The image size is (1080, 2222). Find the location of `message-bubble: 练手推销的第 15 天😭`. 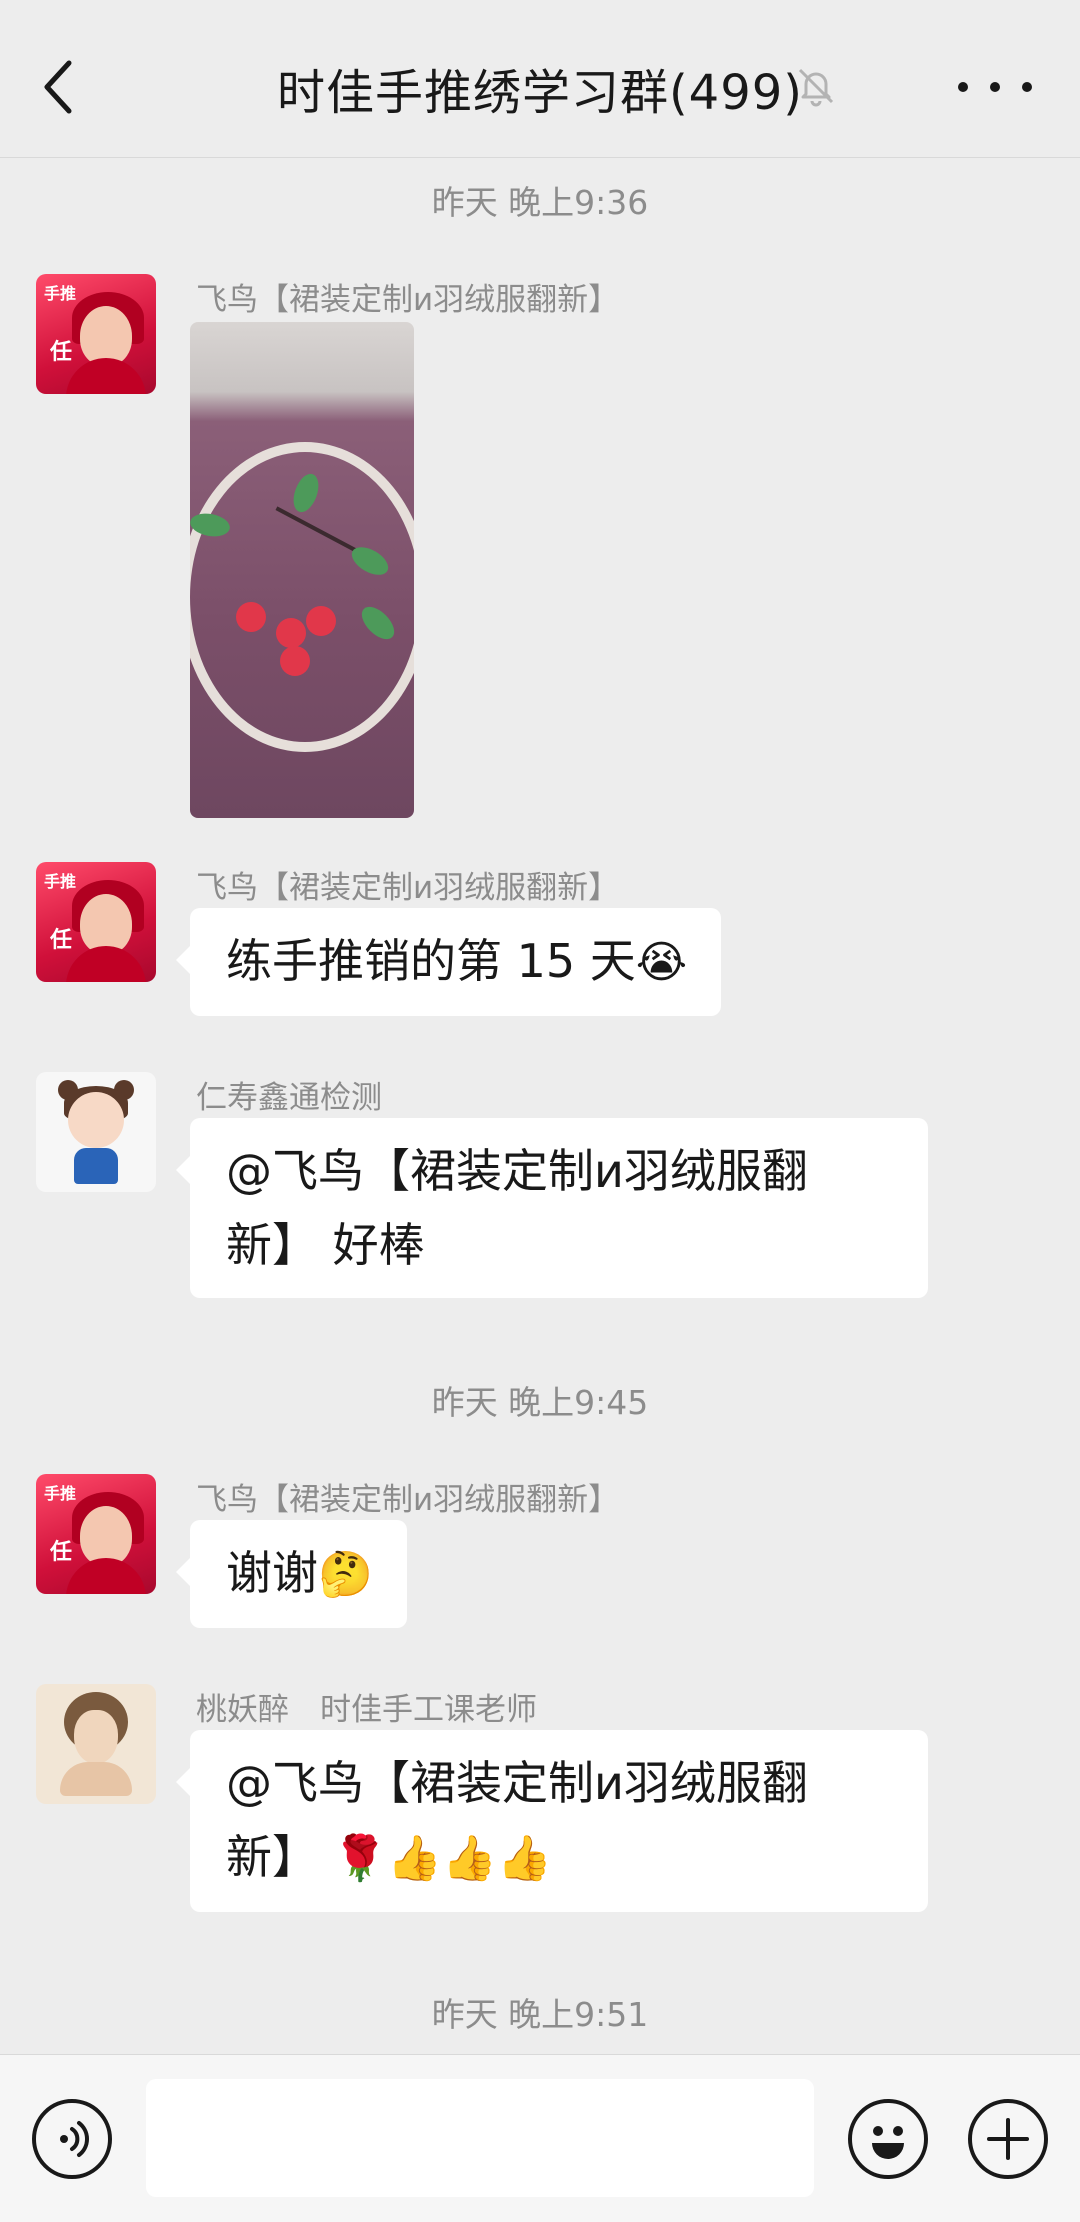

message-bubble: 练手推销的第 15 天😭 is located at coordinates (448, 962).